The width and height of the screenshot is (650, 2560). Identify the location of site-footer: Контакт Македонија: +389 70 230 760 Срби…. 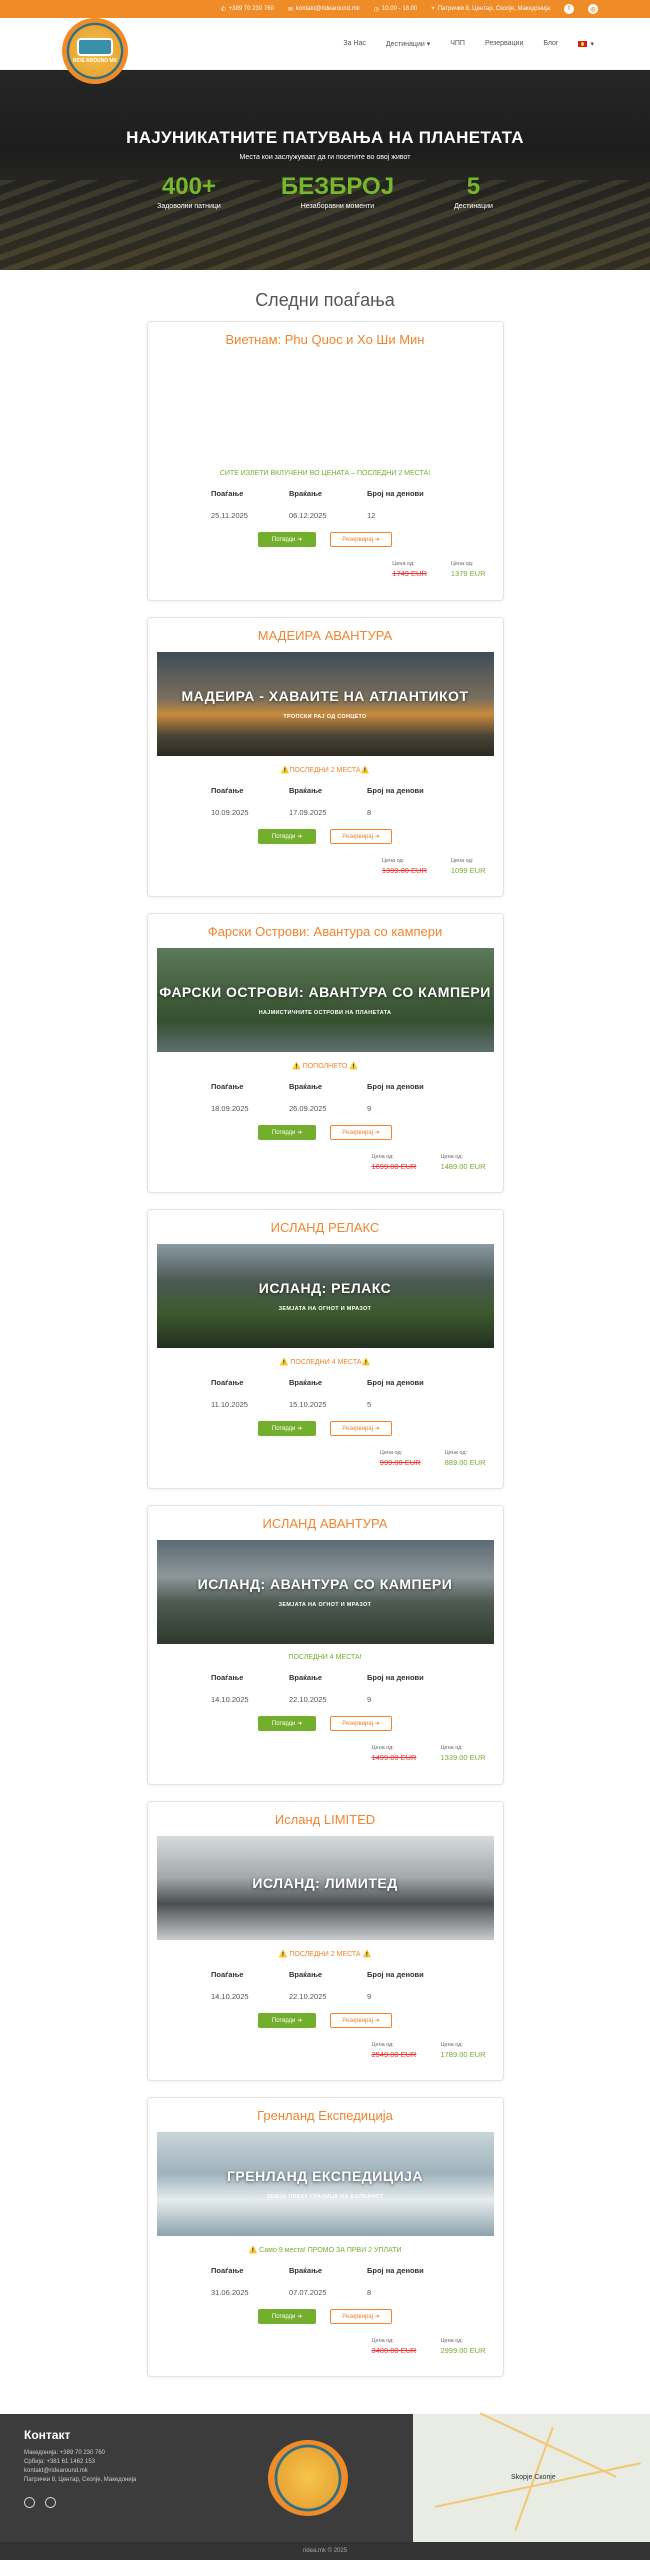
(325, 2486).